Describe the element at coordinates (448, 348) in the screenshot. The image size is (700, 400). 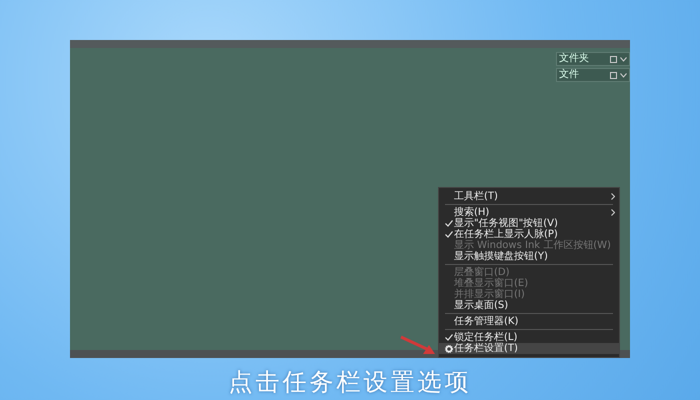
I see `settings-icon` at that location.